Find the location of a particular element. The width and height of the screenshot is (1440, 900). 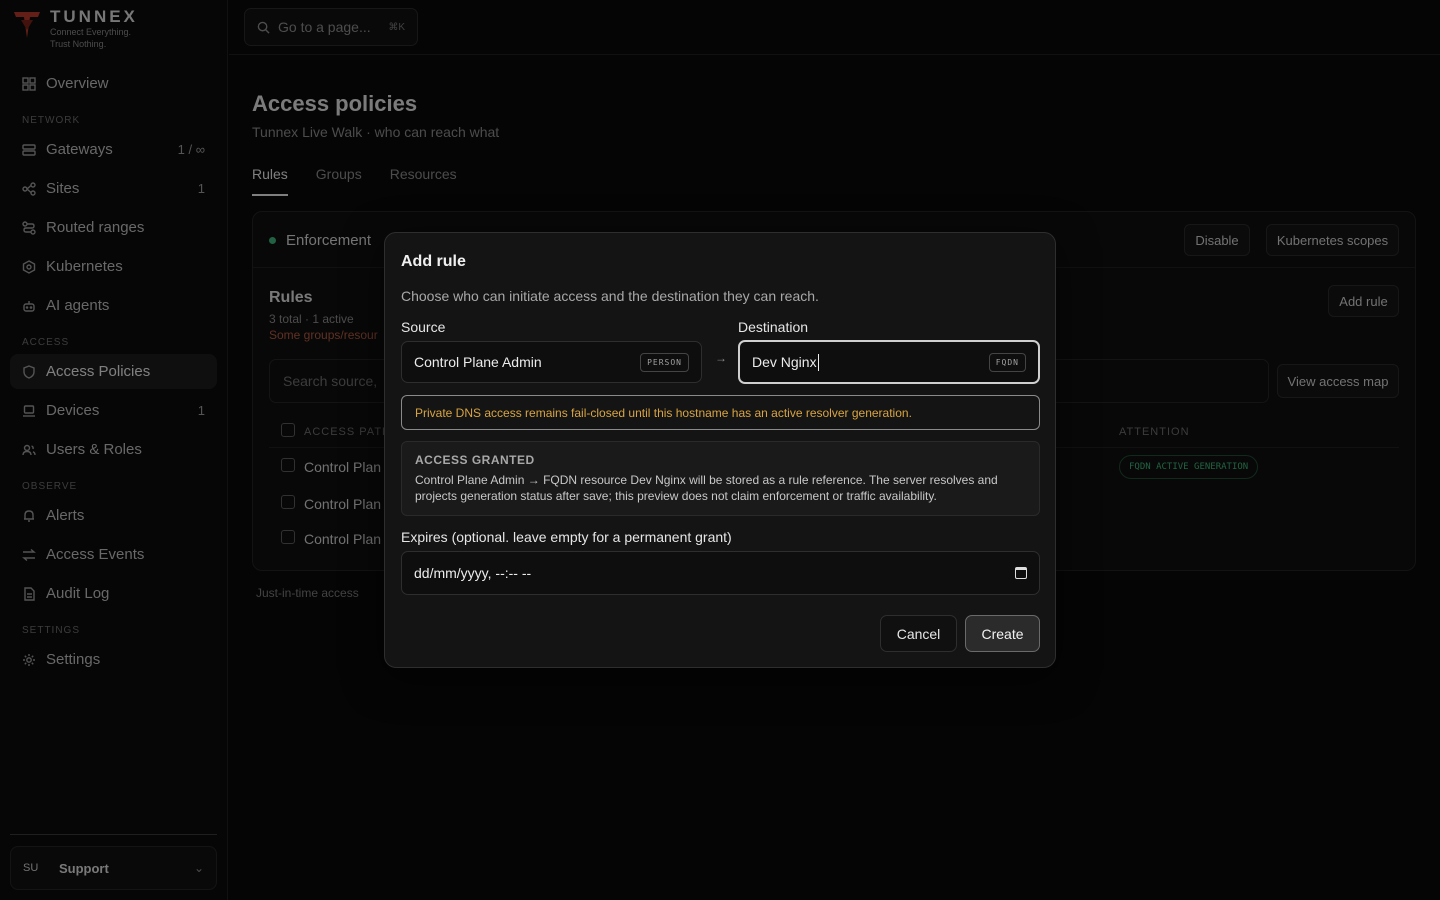

arrow-right-icon: → is located at coordinates (721, 358).